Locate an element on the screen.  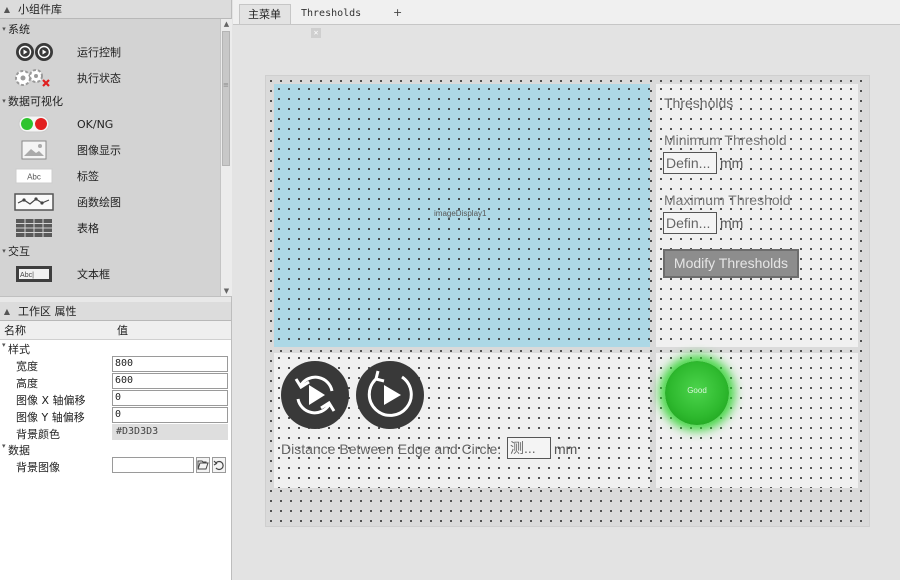
min-threshold-unit: mm is located at coordinates (732, 163).